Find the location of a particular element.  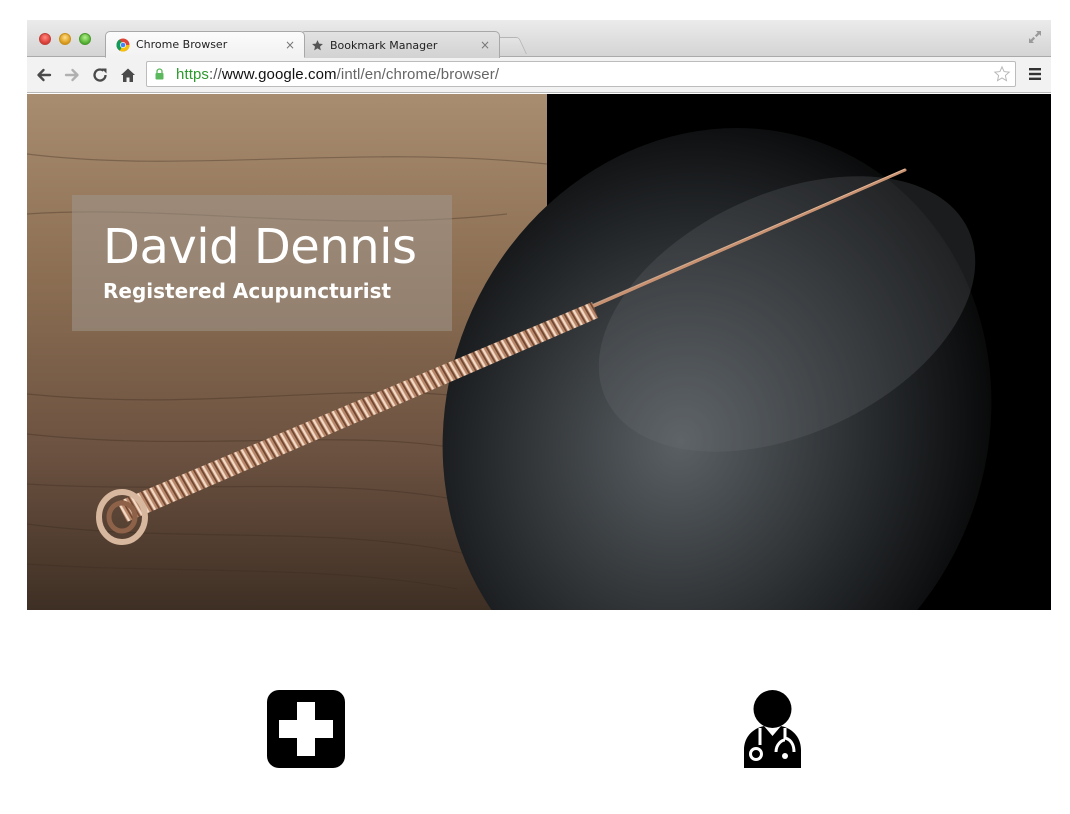

hamburger-menu-icon is located at coordinates (1035, 74).